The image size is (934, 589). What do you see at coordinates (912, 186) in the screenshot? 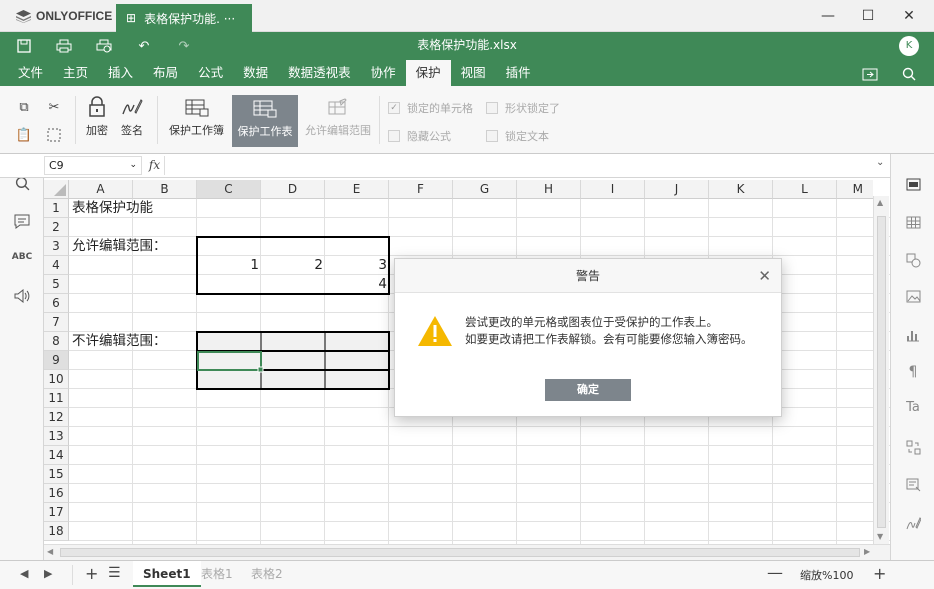
I see `cell-settings-icon` at bounding box center [912, 186].